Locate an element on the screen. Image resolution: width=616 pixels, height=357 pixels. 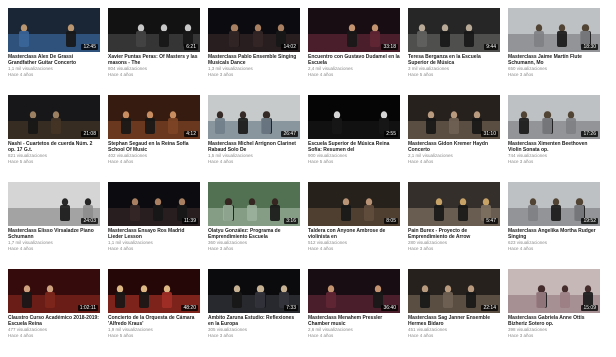
video-thumbnail: 11:39 is located at coordinates (154, 204).